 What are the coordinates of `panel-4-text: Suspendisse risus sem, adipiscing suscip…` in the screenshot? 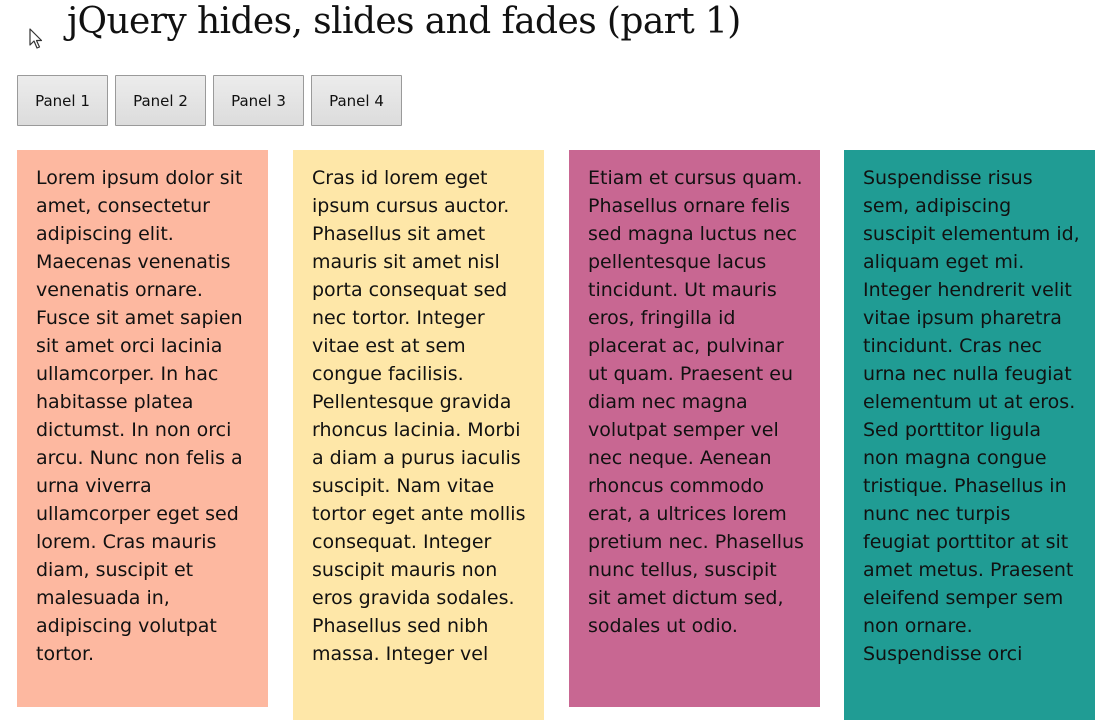 It's located at (971, 416).